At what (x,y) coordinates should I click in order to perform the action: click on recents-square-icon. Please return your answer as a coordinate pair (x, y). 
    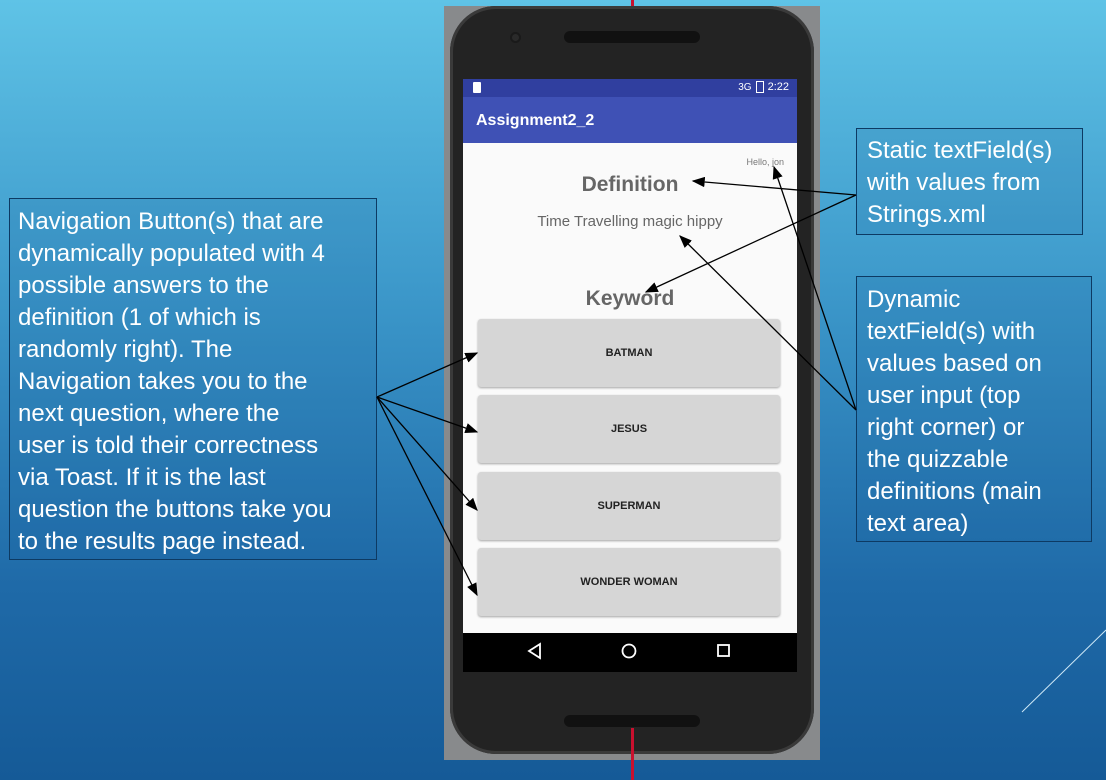
    Looking at the image, I should click on (724, 651).